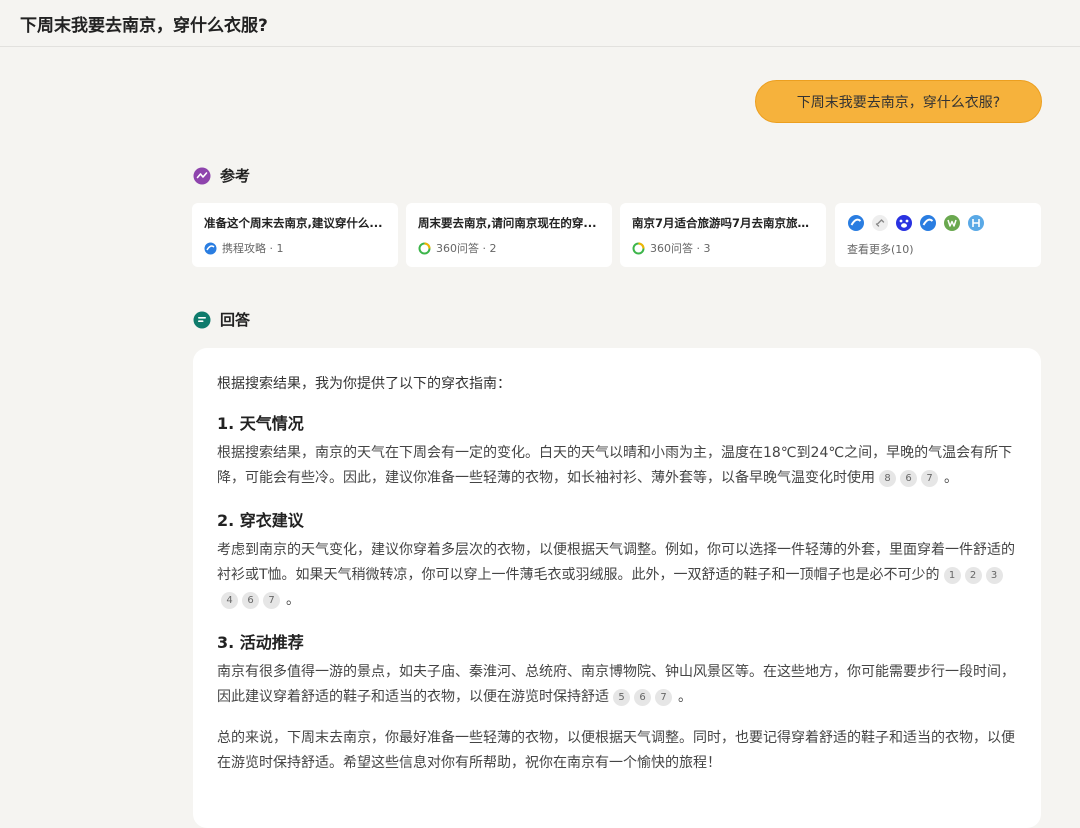  What do you see at coordinates (994, 575) in the screenshot?
I see `citation-badge: 3` at bounding box center [994, 575].